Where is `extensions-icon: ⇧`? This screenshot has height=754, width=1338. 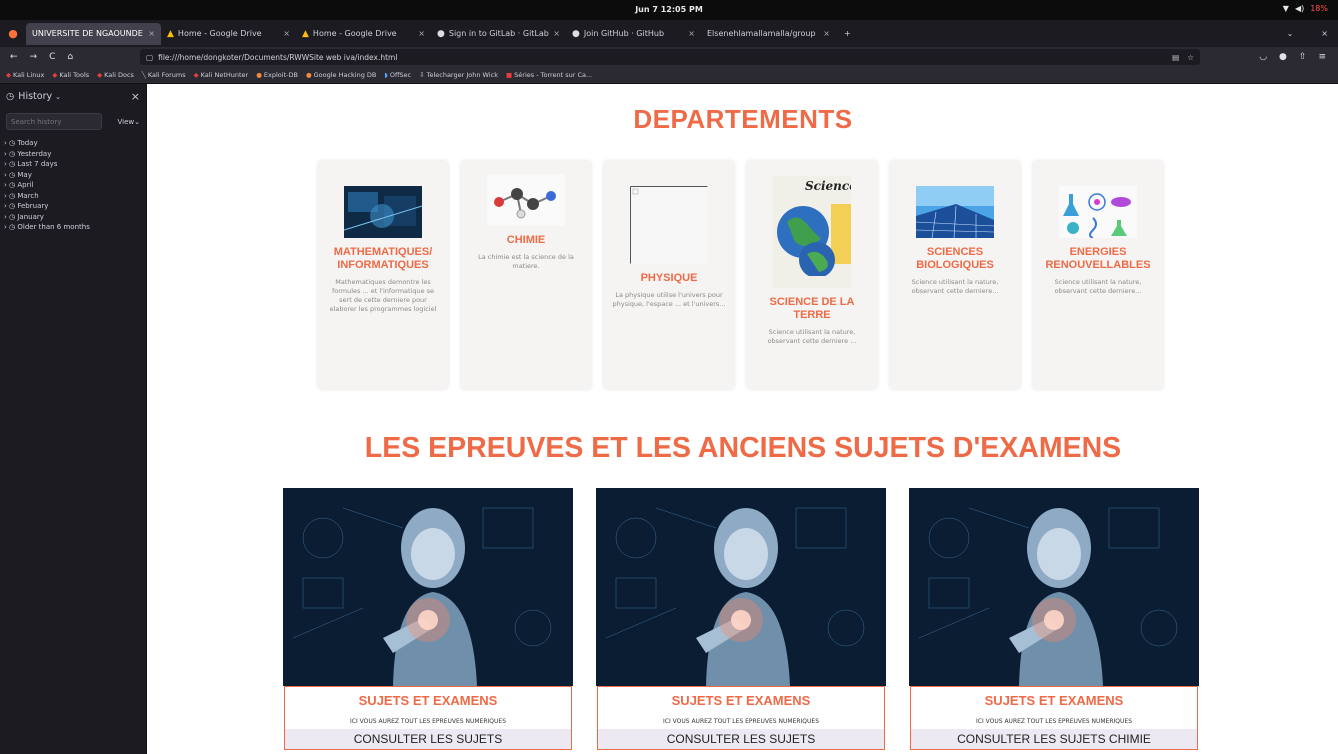
extensions-icon: ⇧ is located at coordinates (1303, 57).